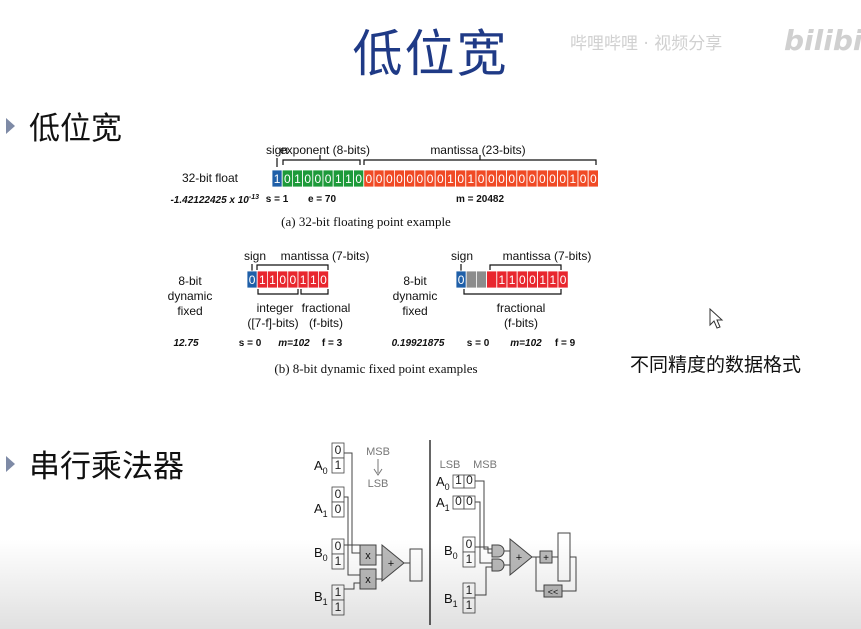 This screenshot has height=629, width=861. What do you see at coordinates (10, 463) in the screenshot?
I see `bullet-arrow-icon` at bounding box center [10, 463].